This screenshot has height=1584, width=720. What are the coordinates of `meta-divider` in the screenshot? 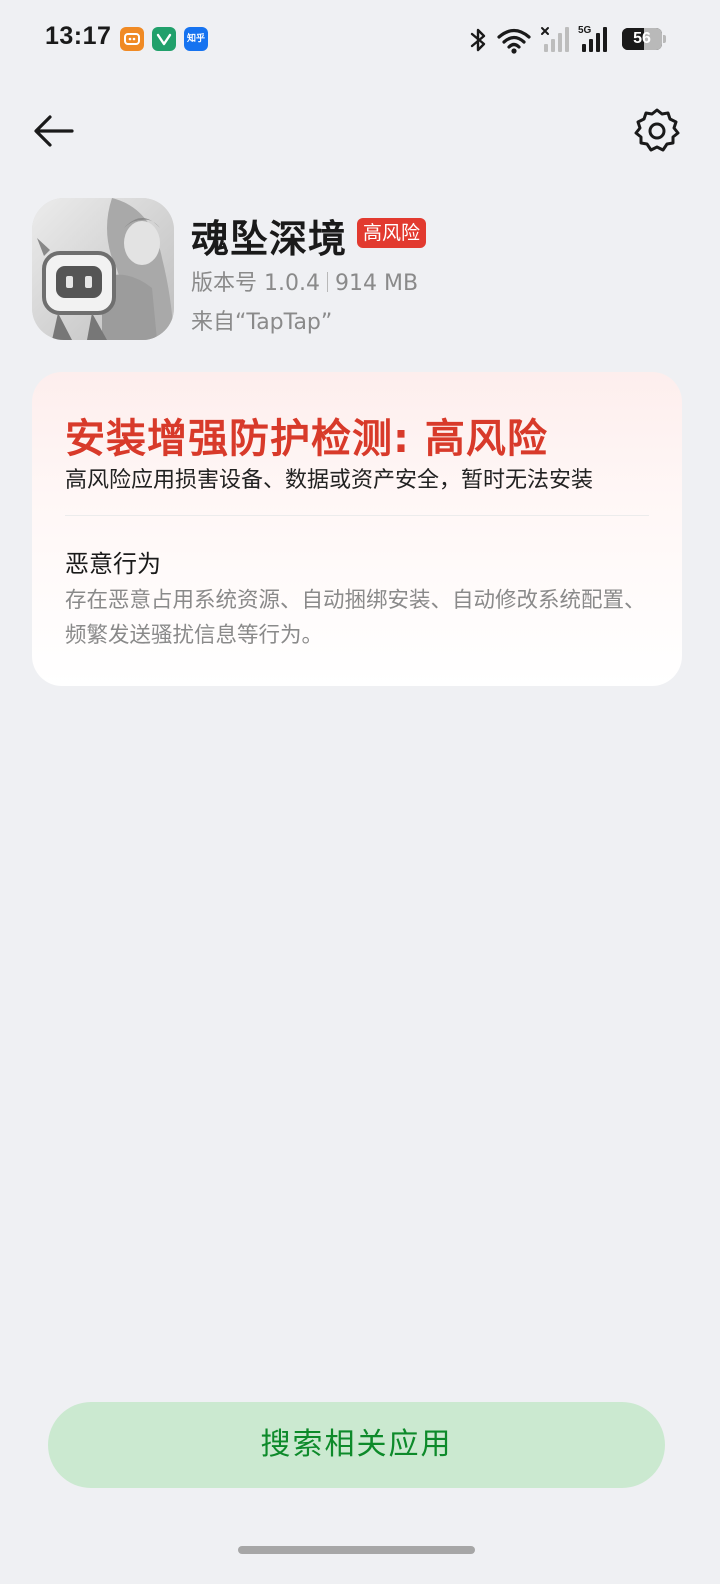 It's located at (327, 282).